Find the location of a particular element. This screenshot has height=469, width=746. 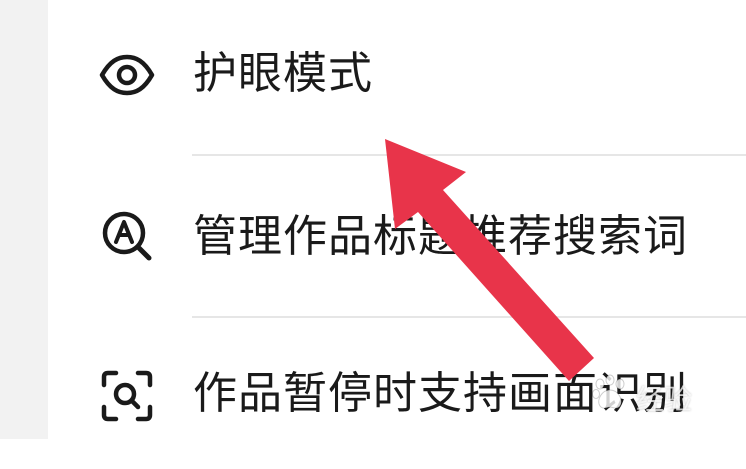

search-a-icon is located at coordinates (127, 236).